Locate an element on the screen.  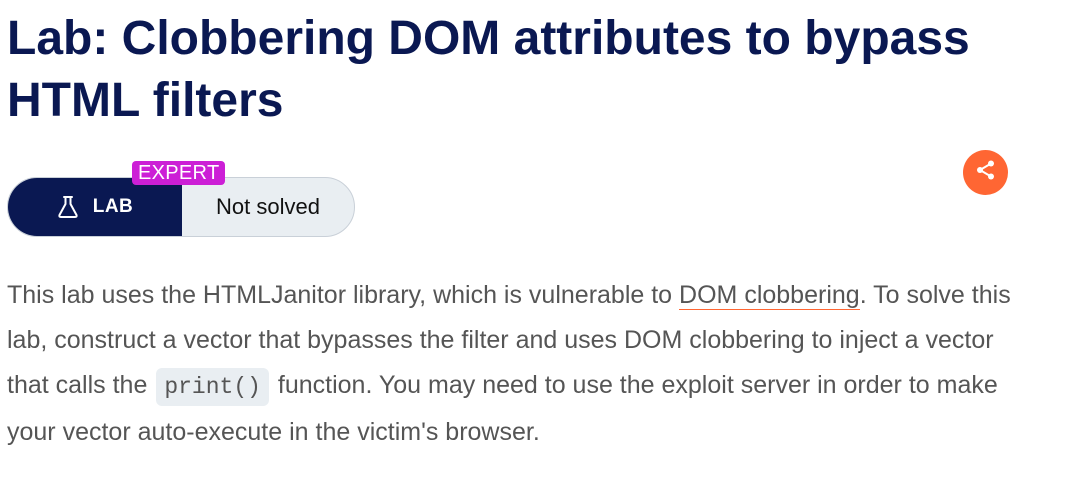
print-code: print() is located at coordinates (212, 387).